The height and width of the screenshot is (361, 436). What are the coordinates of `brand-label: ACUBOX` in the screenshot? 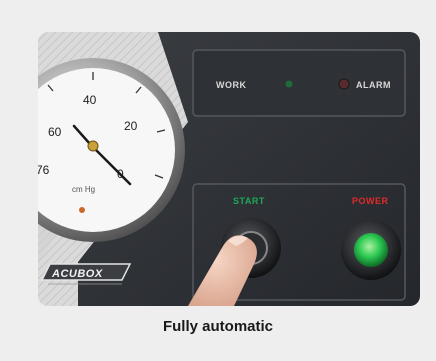 It's located at (77, 274).